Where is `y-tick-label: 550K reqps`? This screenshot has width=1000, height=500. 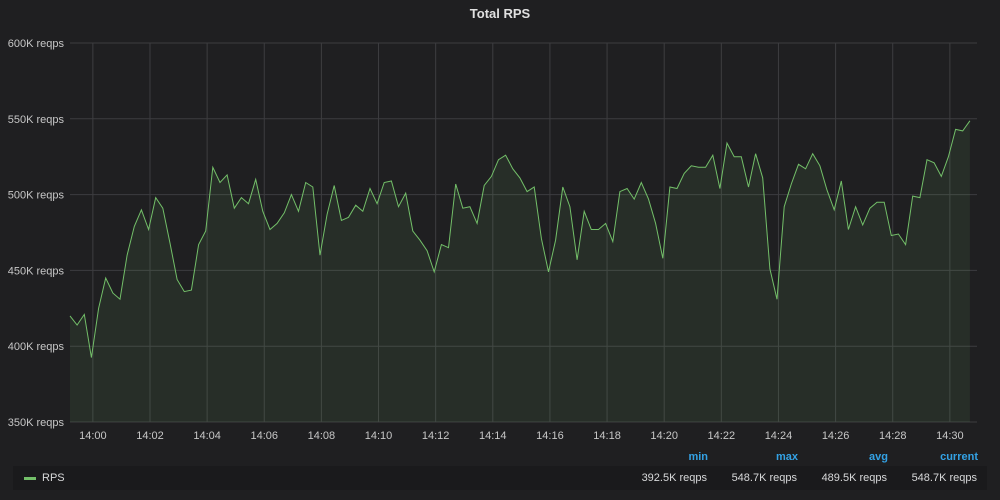
y-tick-label: 550K reqps is located at coordinates (36, 120).